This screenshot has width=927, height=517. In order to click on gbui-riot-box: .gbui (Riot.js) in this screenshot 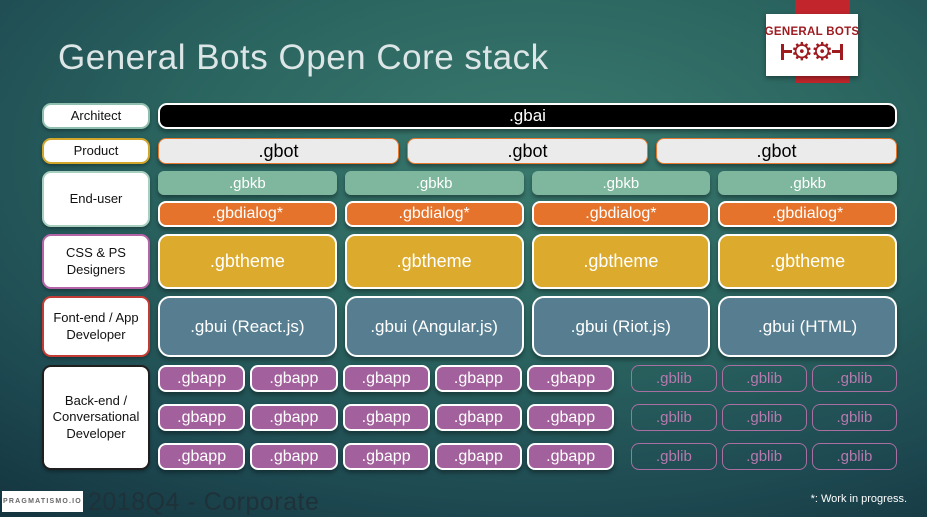, I will do `click(621, 326)`.